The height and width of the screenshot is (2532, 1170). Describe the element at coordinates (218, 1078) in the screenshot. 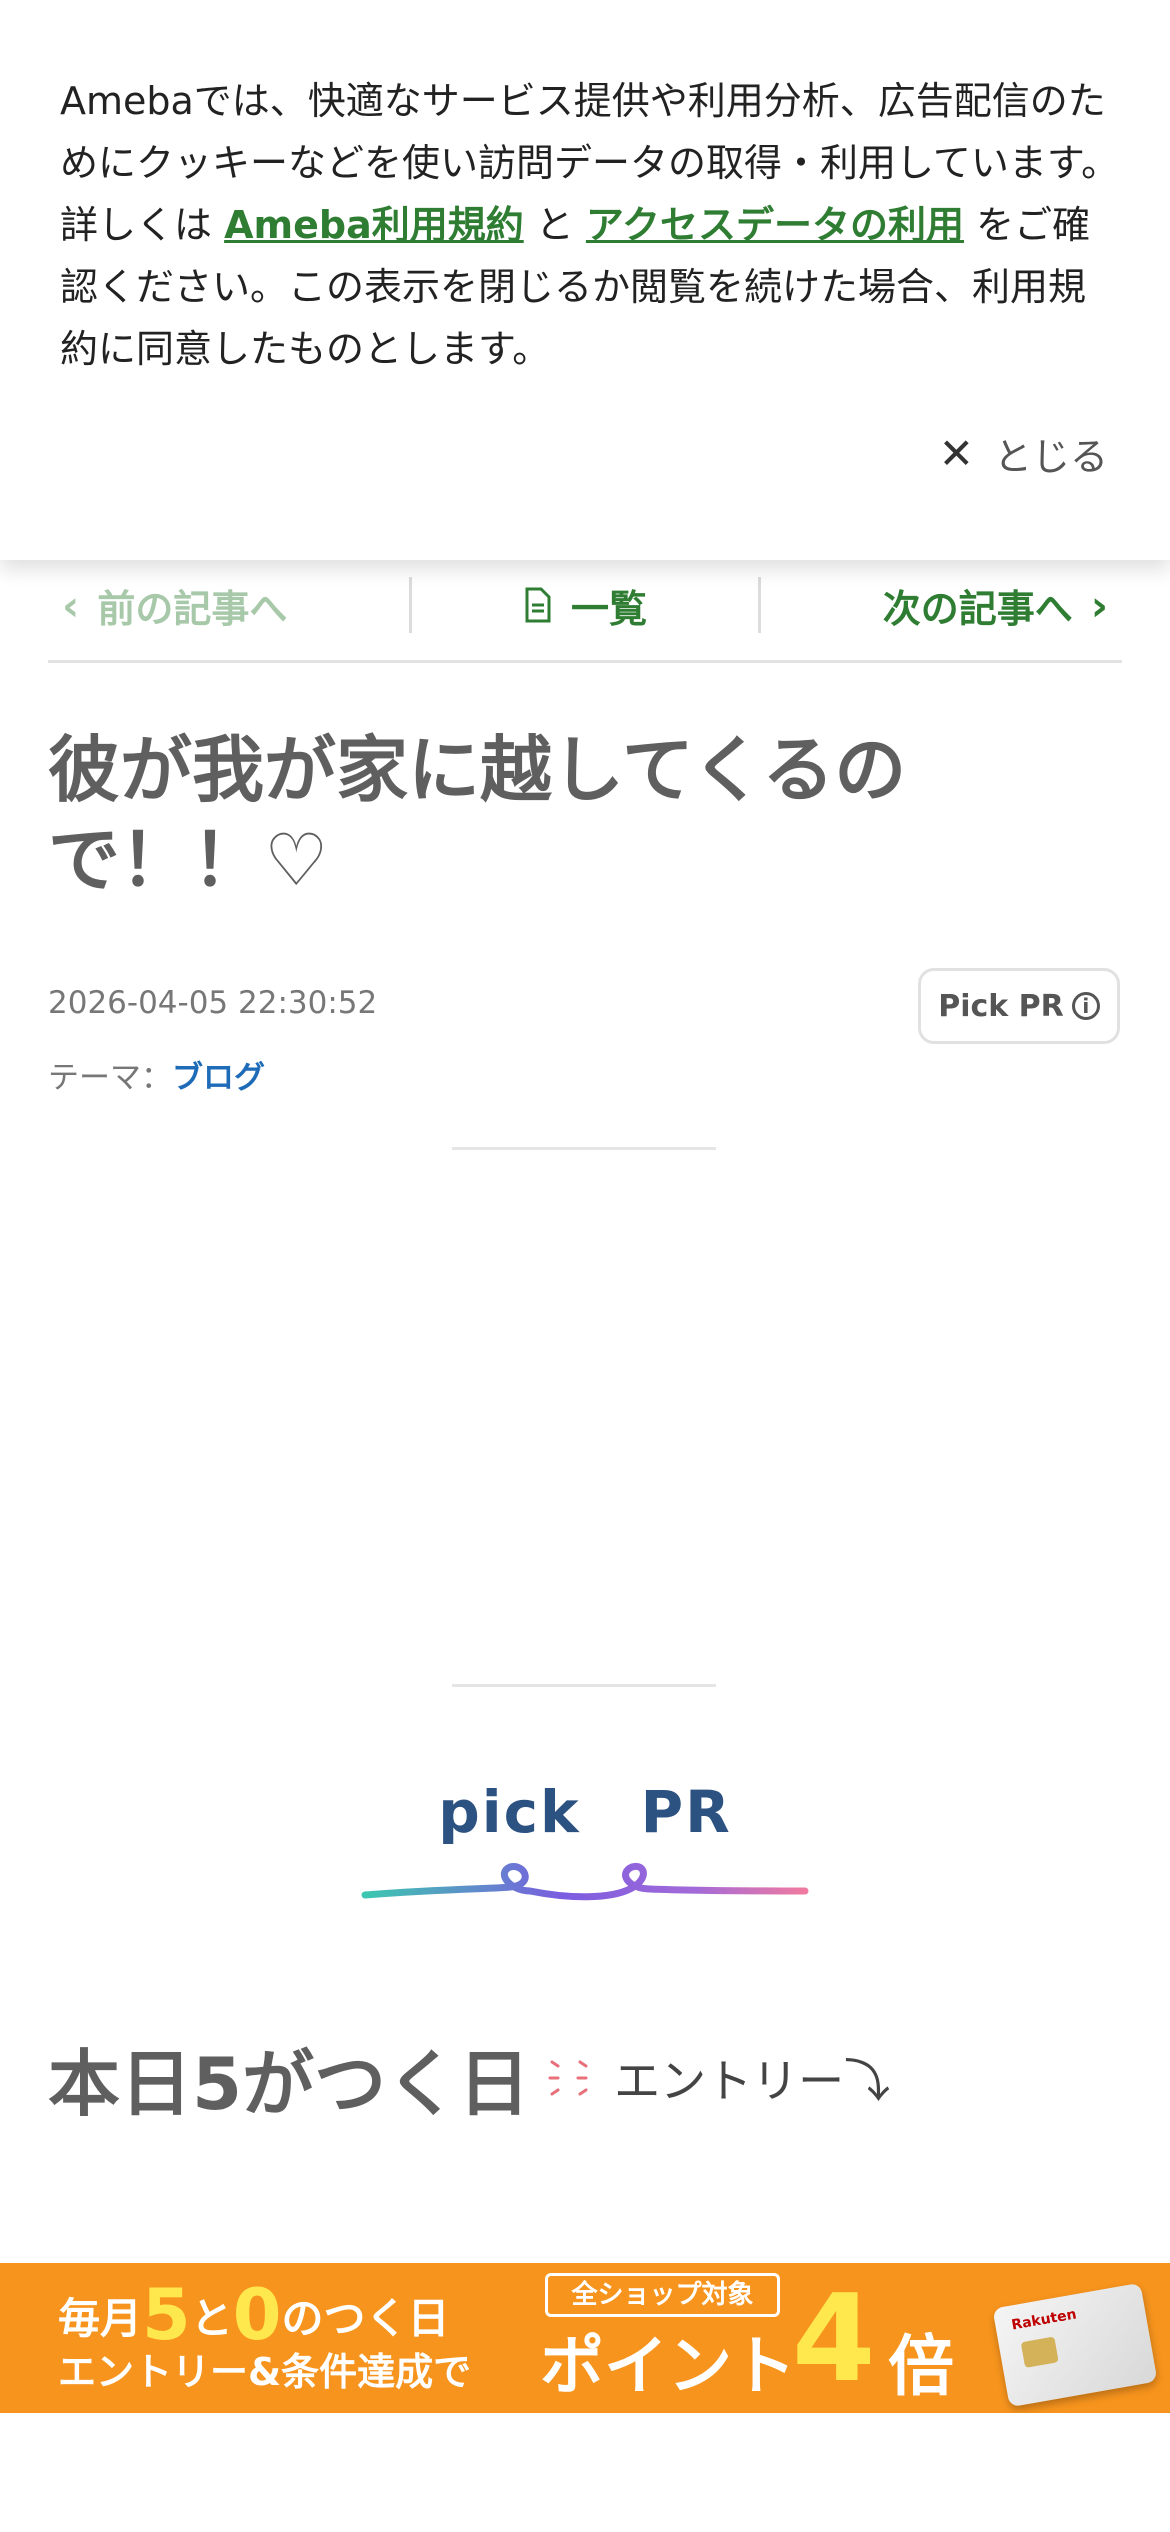

I see `theme-link: ブログ` at that location.